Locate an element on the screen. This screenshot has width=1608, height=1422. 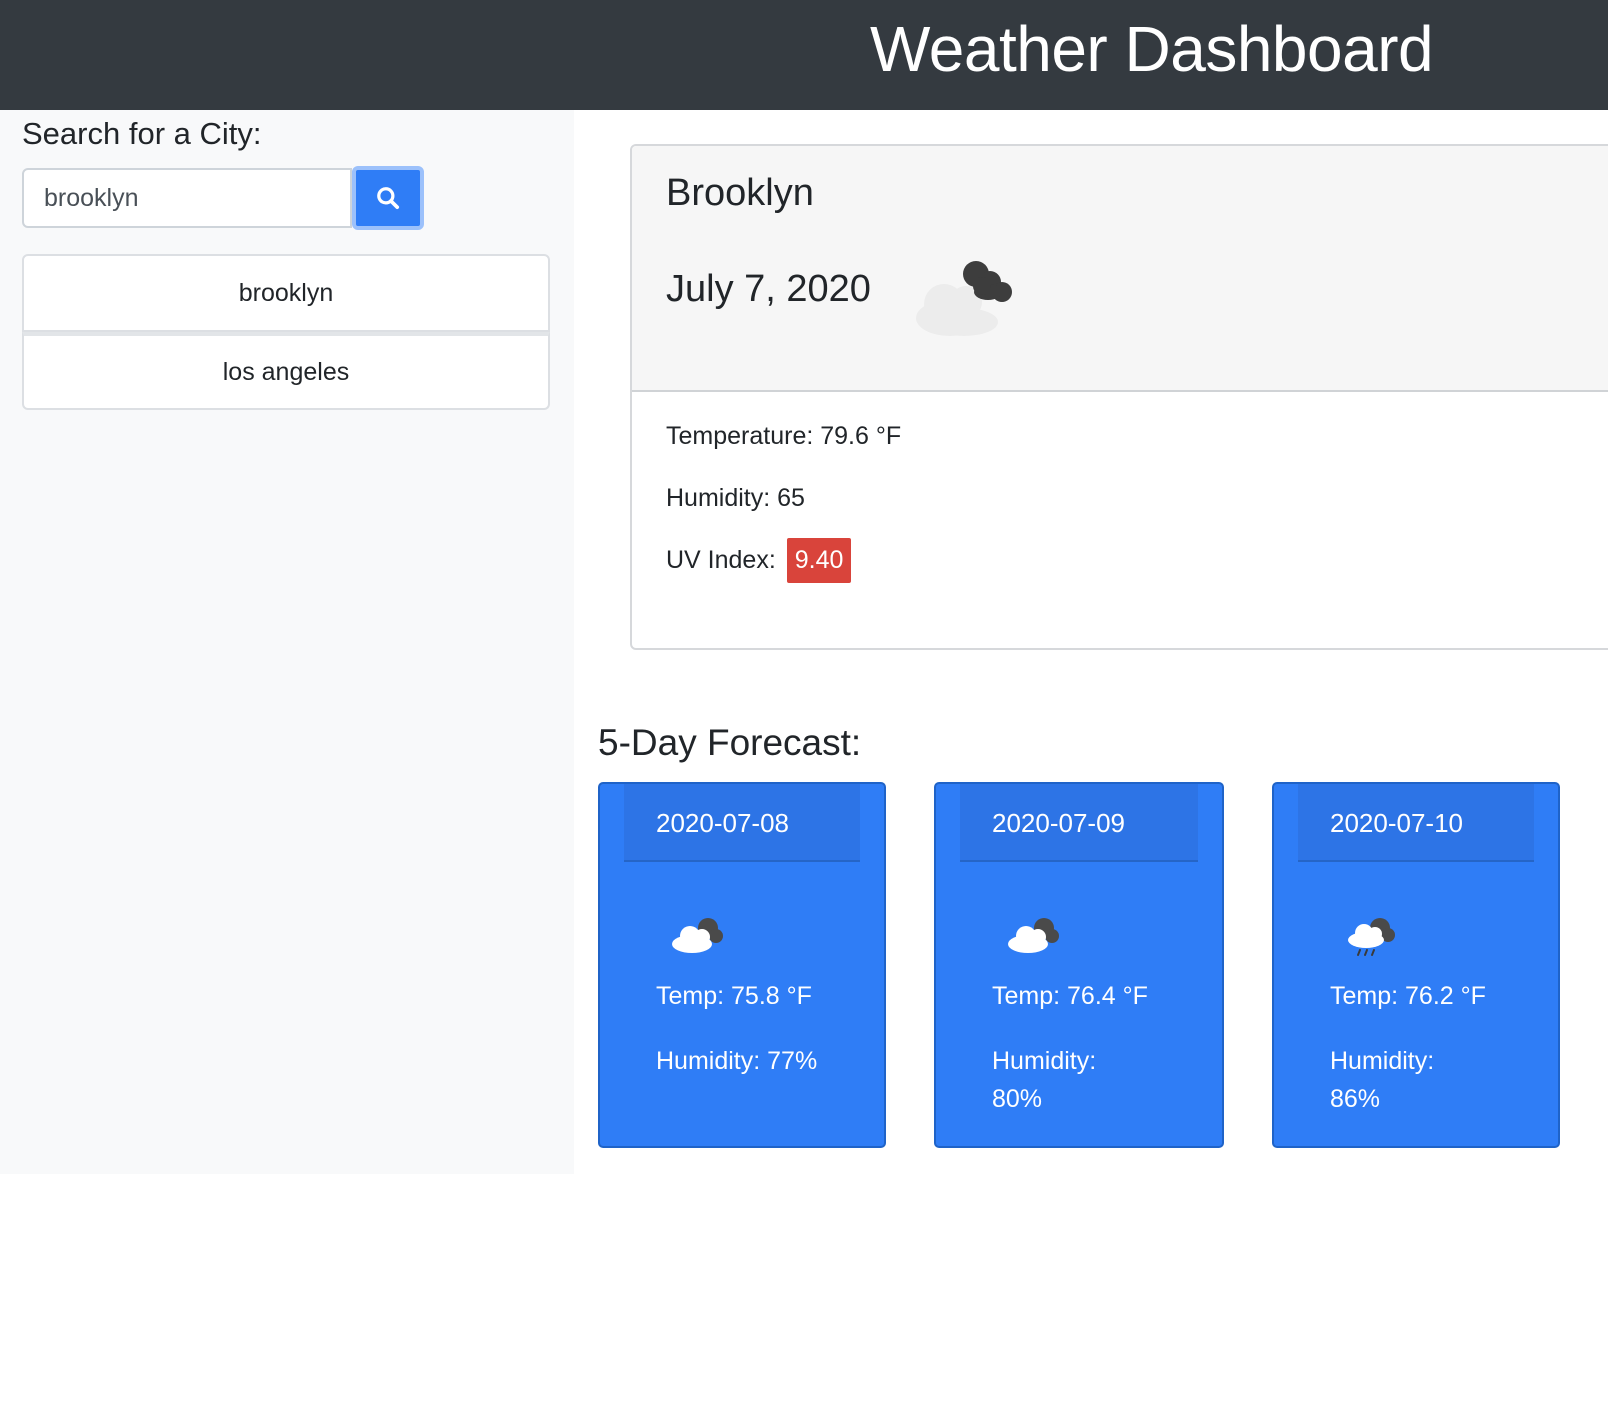
forecast-humidity: Humidity: 80% is located at coordinates (1044, 1080).